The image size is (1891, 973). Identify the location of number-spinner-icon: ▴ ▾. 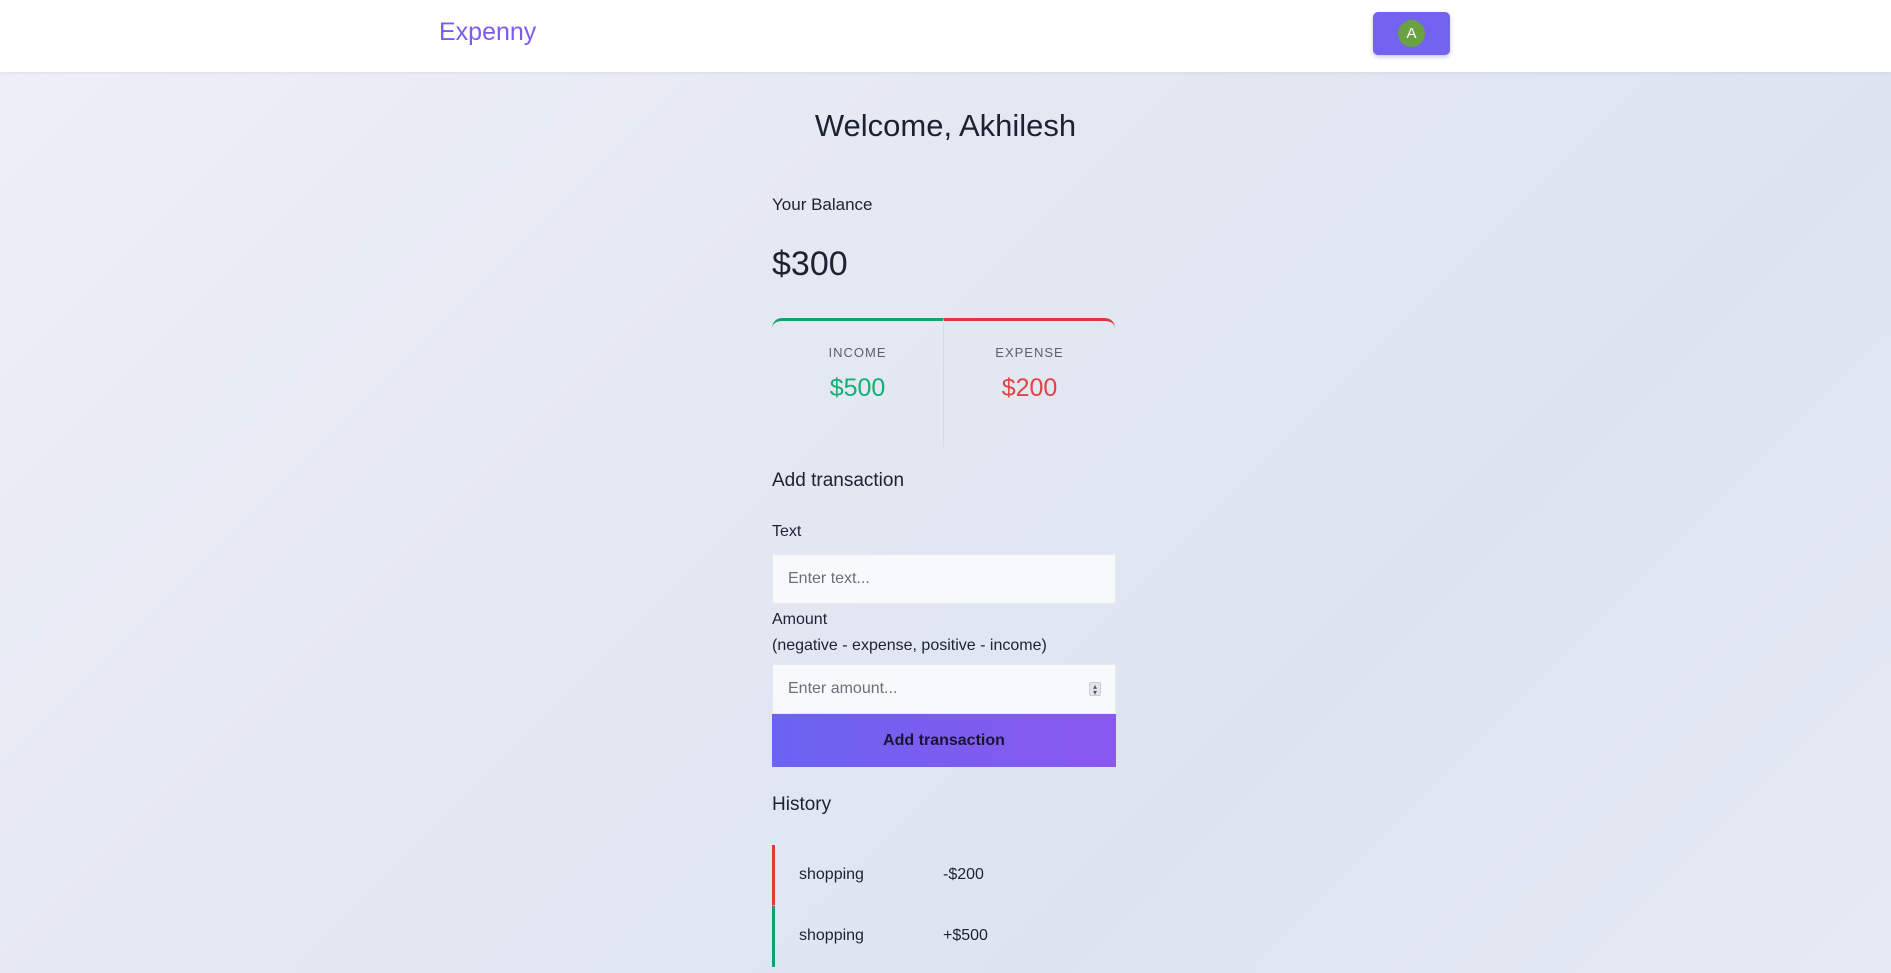
(1095, 689).